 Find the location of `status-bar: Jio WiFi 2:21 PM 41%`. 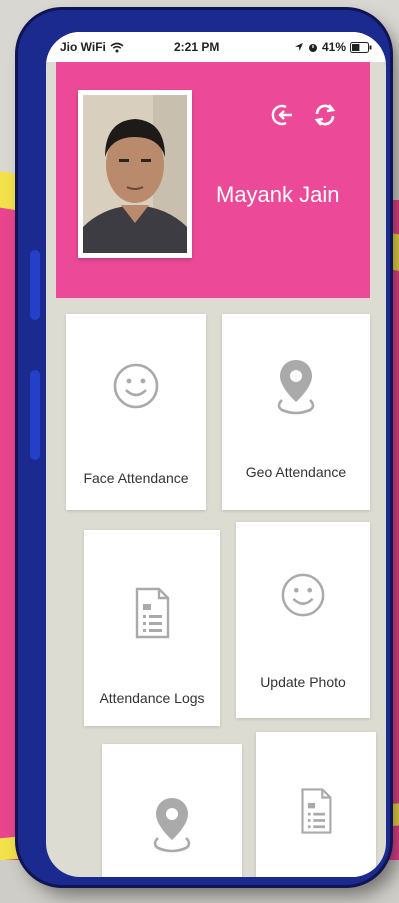

status-bar: Jio WiFi 2:21 PM 41% is located at coordinates (216, 47).